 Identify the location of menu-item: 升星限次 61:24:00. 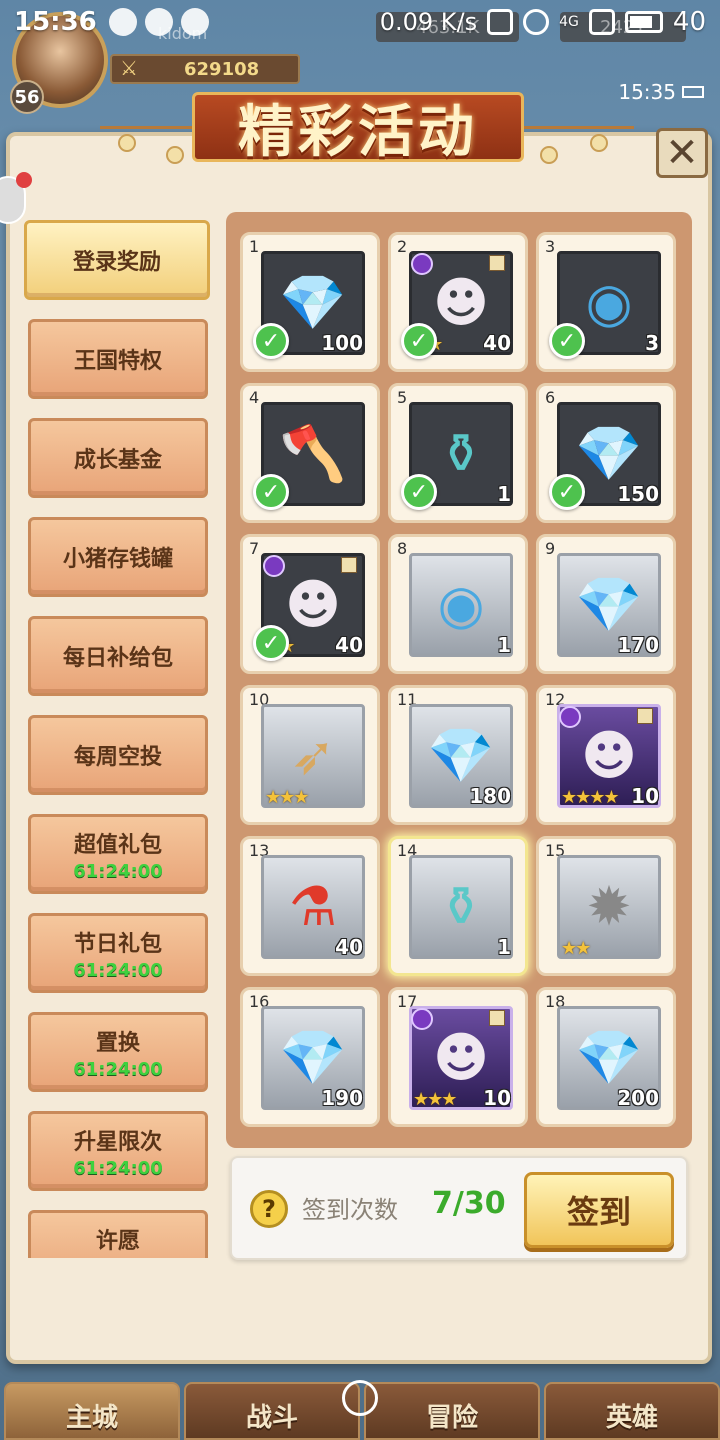
(118, 1151).